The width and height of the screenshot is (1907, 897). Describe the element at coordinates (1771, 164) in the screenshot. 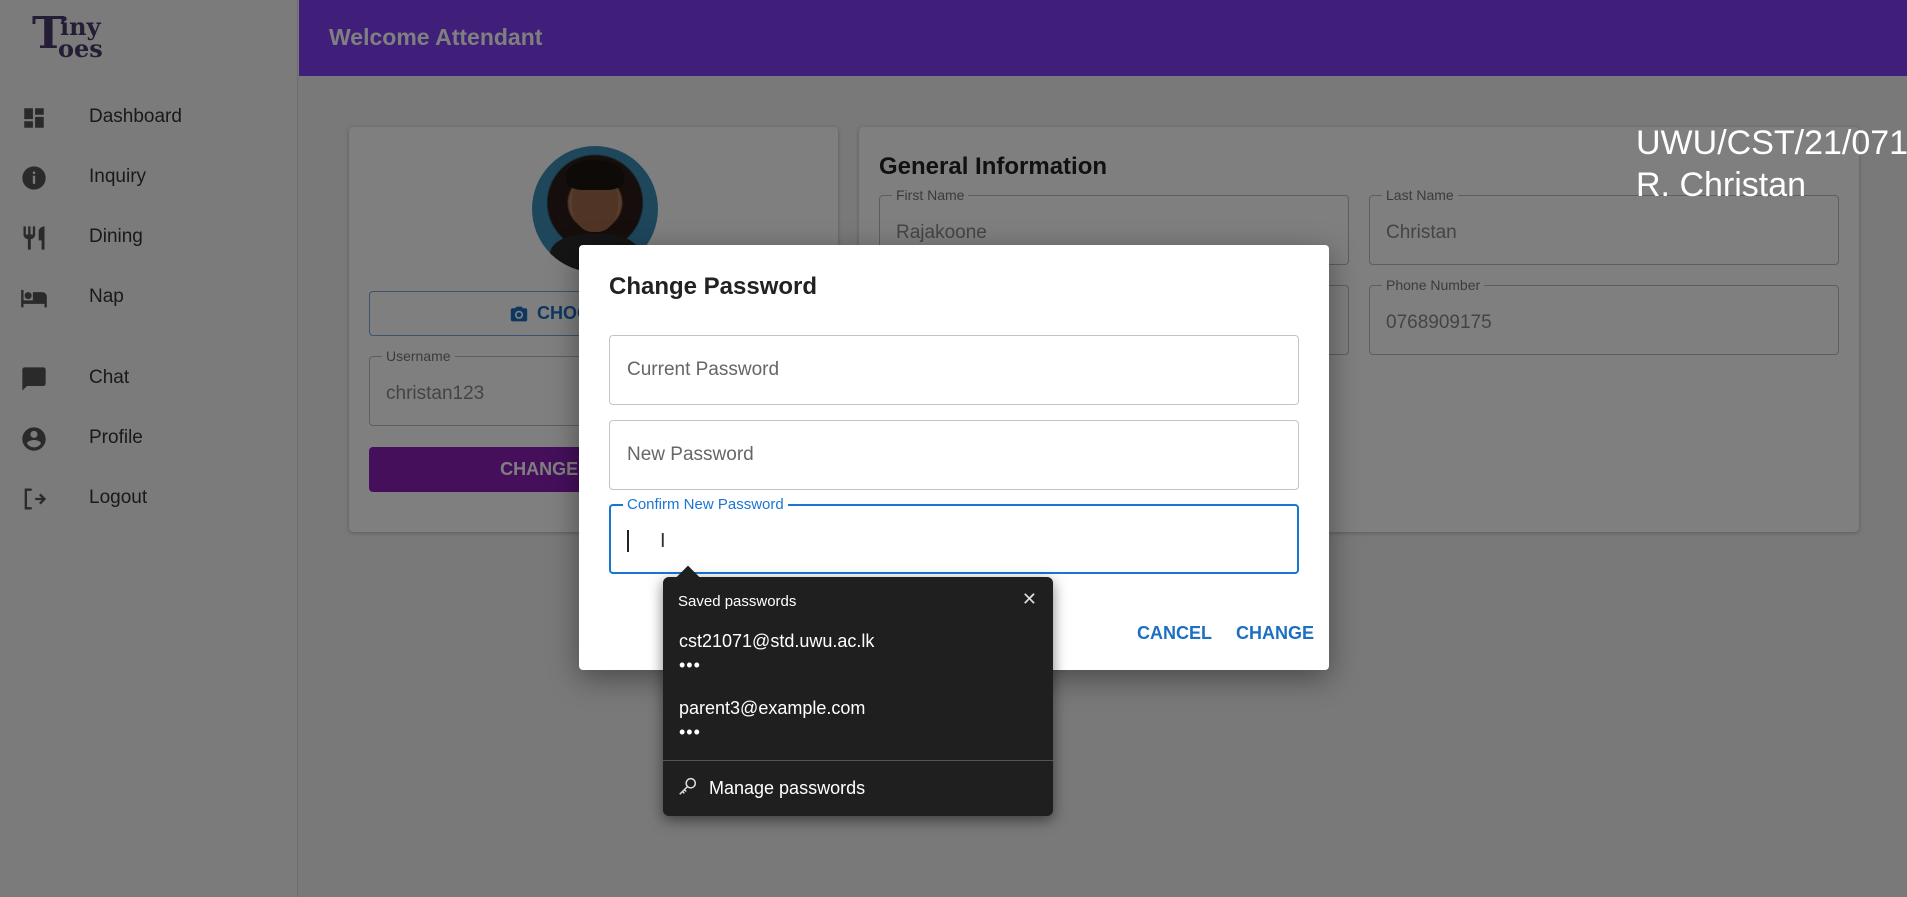

I see `watermark-text: UWU/CST/21/071 R. Christan` at that location.